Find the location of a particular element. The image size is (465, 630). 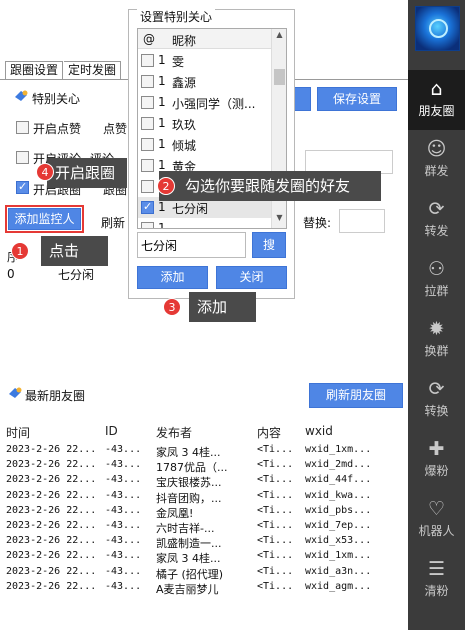

friend-nickname: 玖玖 is located at coordinates (184, 125).